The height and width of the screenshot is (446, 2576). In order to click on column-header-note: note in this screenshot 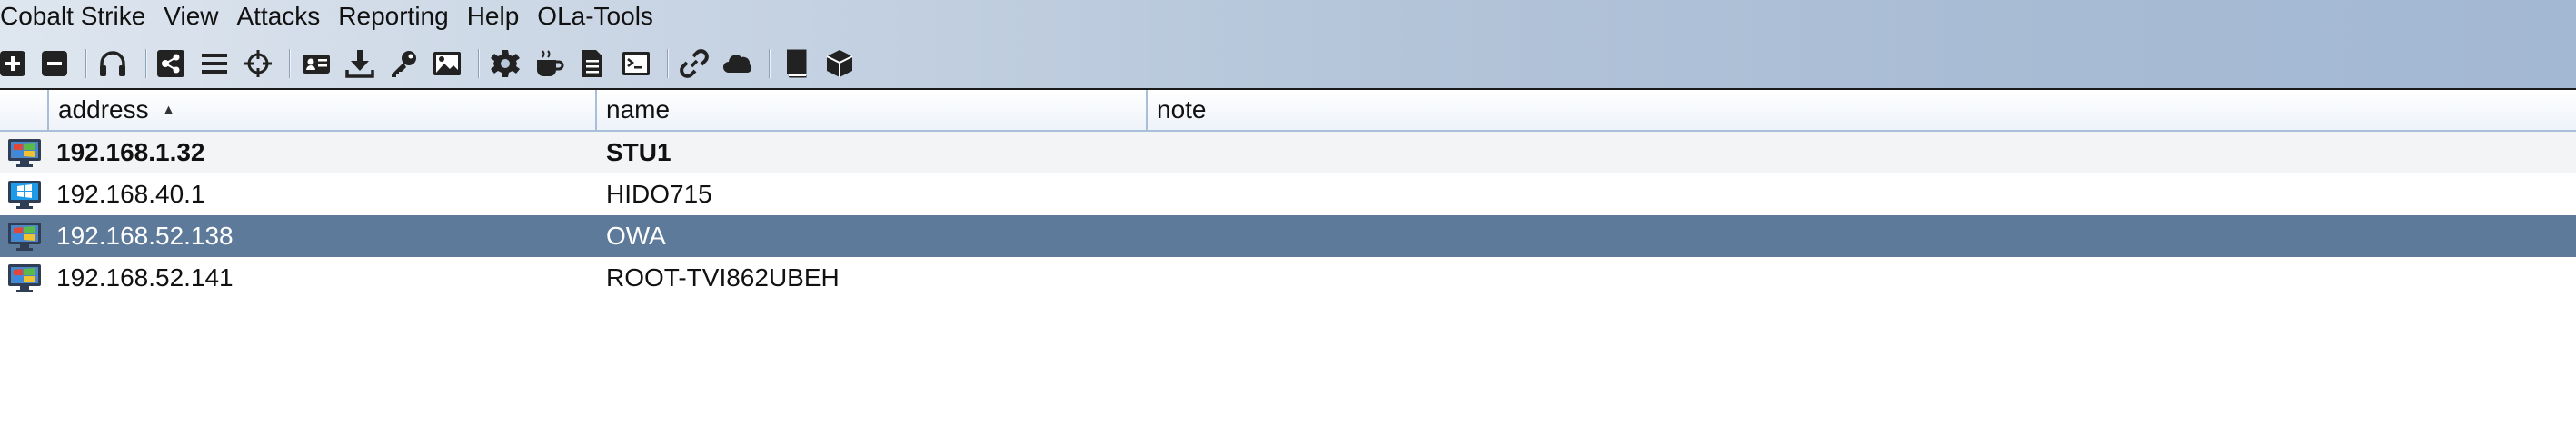, I will do `click(1862, 110)`.